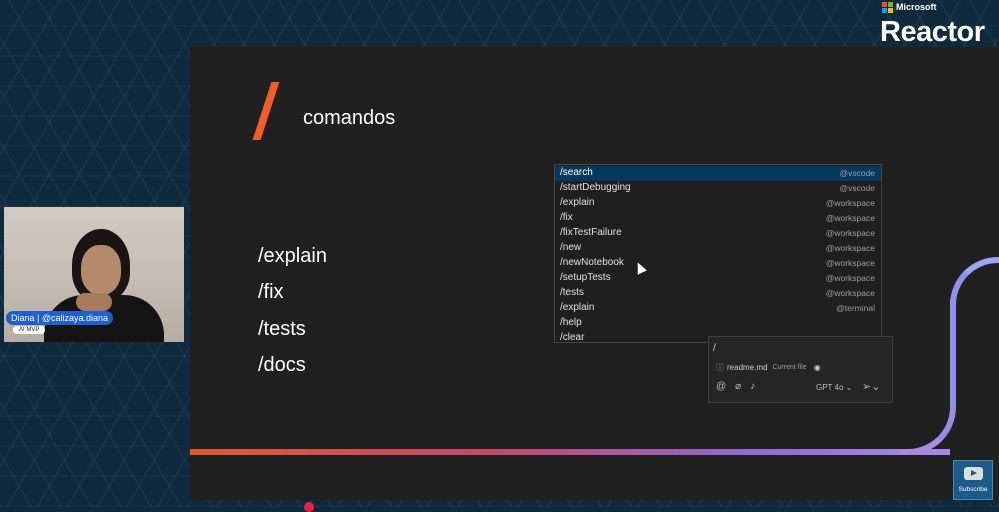 Image resolution: width=999 pixels, height=512 pixels. What do you see at coordinates (101, 270) in the screenshot?
I see `speaker-face` at bounding box center [101, 270].